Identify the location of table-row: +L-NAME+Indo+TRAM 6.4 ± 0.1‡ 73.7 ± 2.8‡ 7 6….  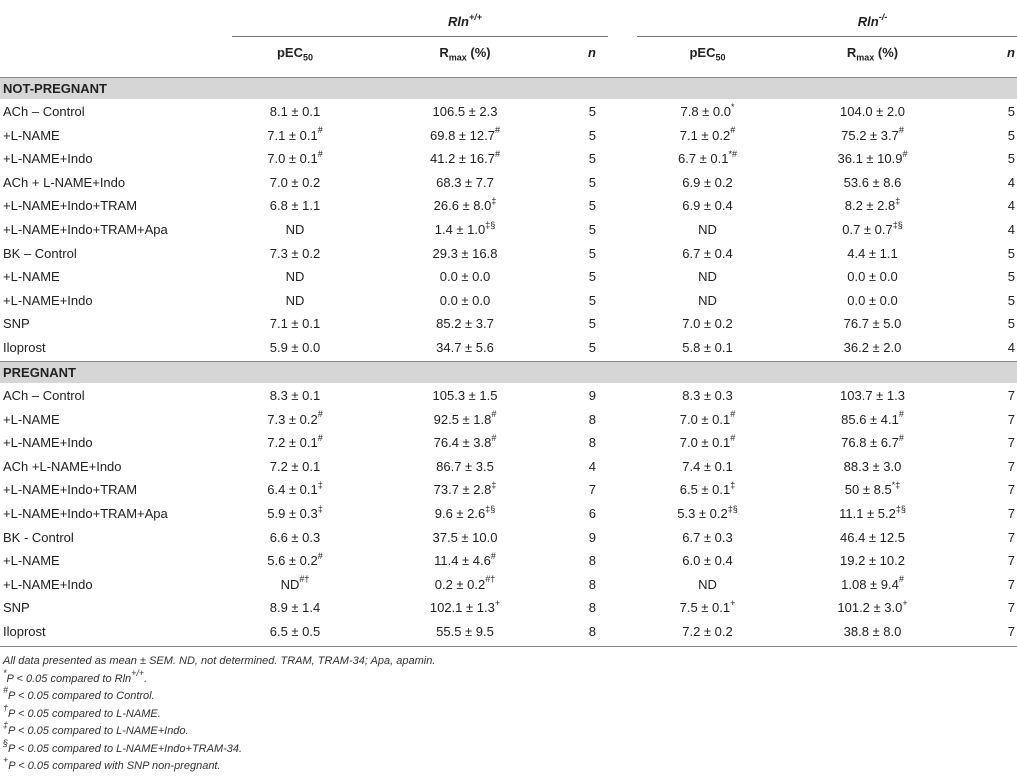
(508, 489).